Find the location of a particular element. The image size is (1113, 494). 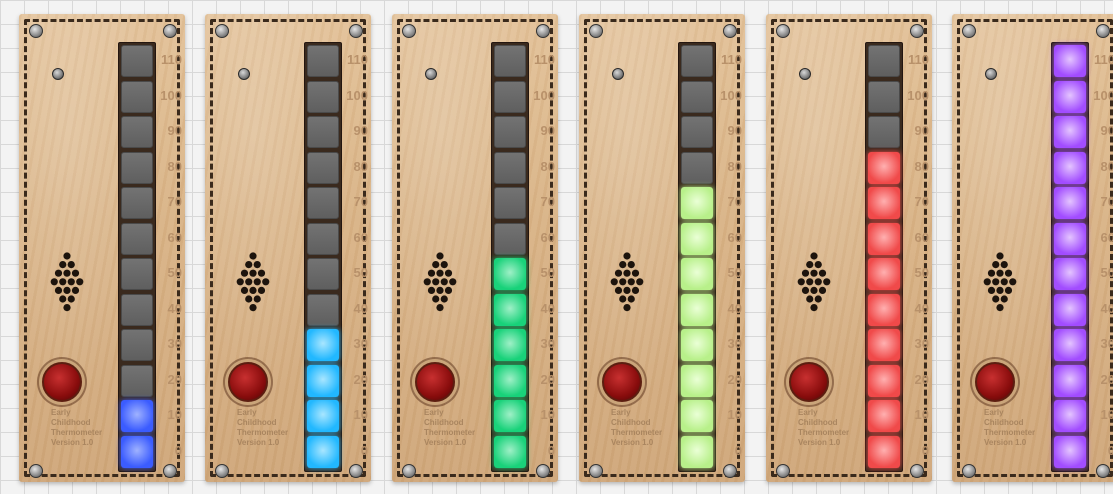

scale-label: 40 is located at coordinates (174, 308).